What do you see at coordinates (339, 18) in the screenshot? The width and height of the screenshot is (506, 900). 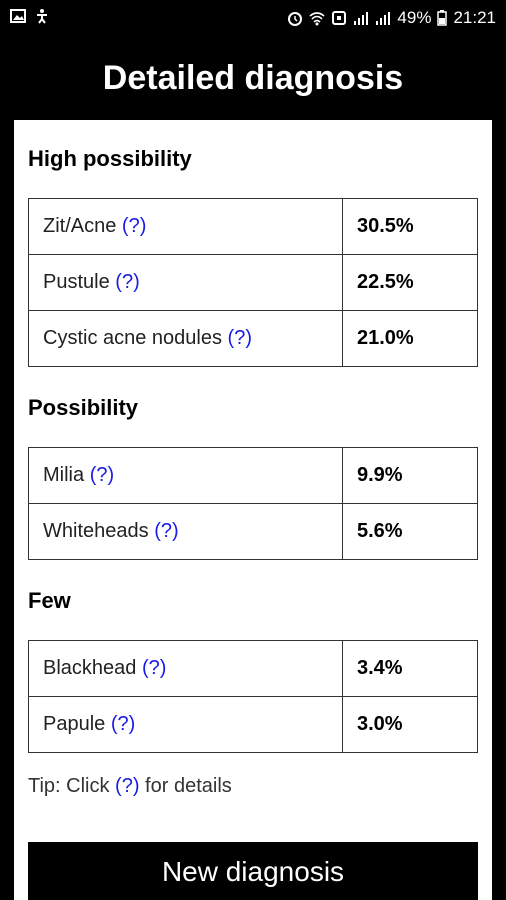 I see `nfc-icon` at bounding box center [339, 18].